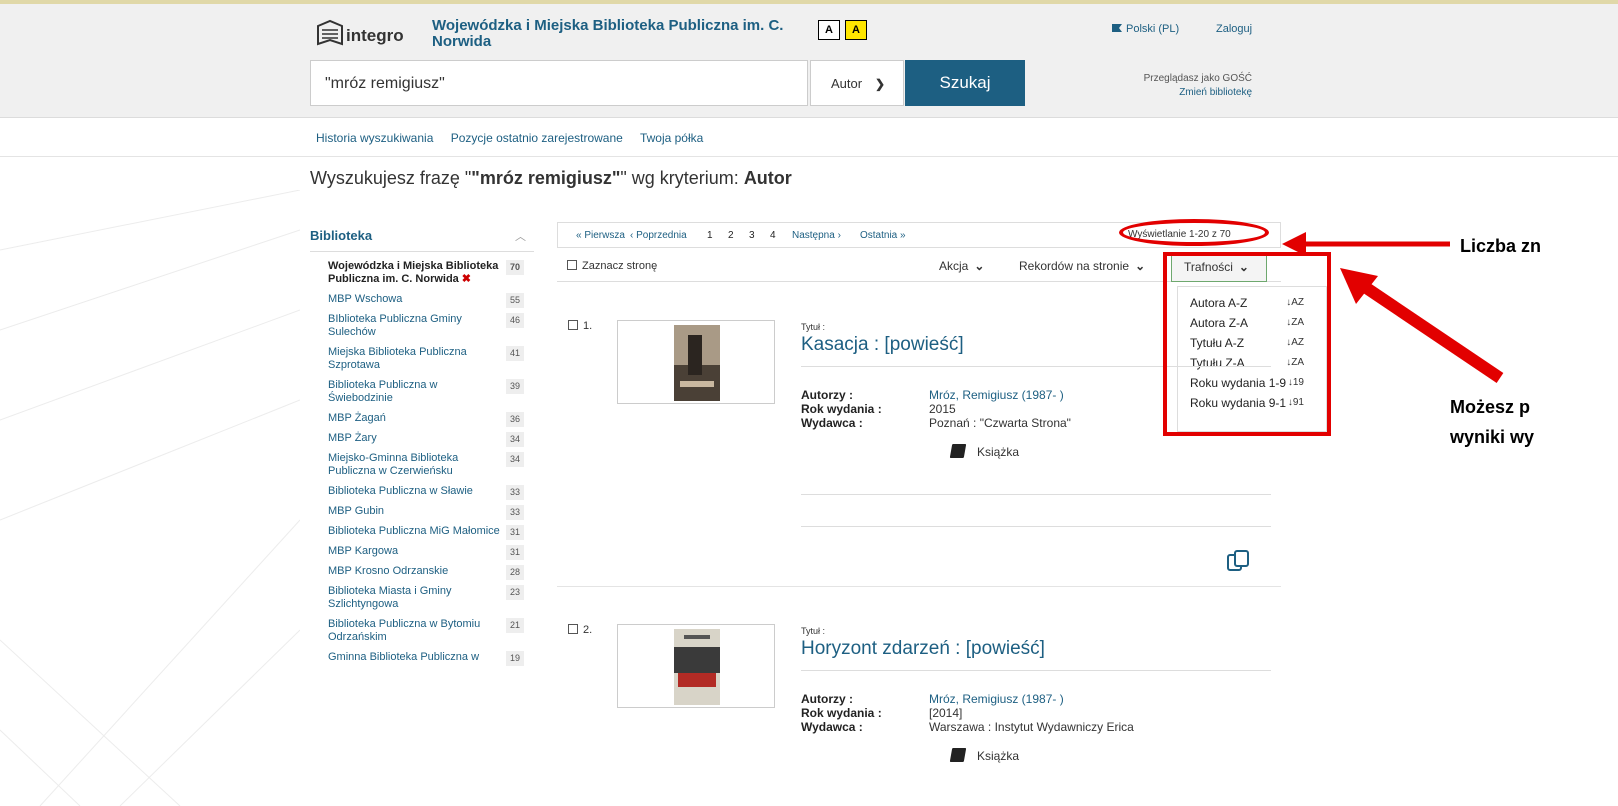  Describe the element at coordinates (1501, 246) in the screenshot. I see `annotation-count-text: Liczba zn` at that location.